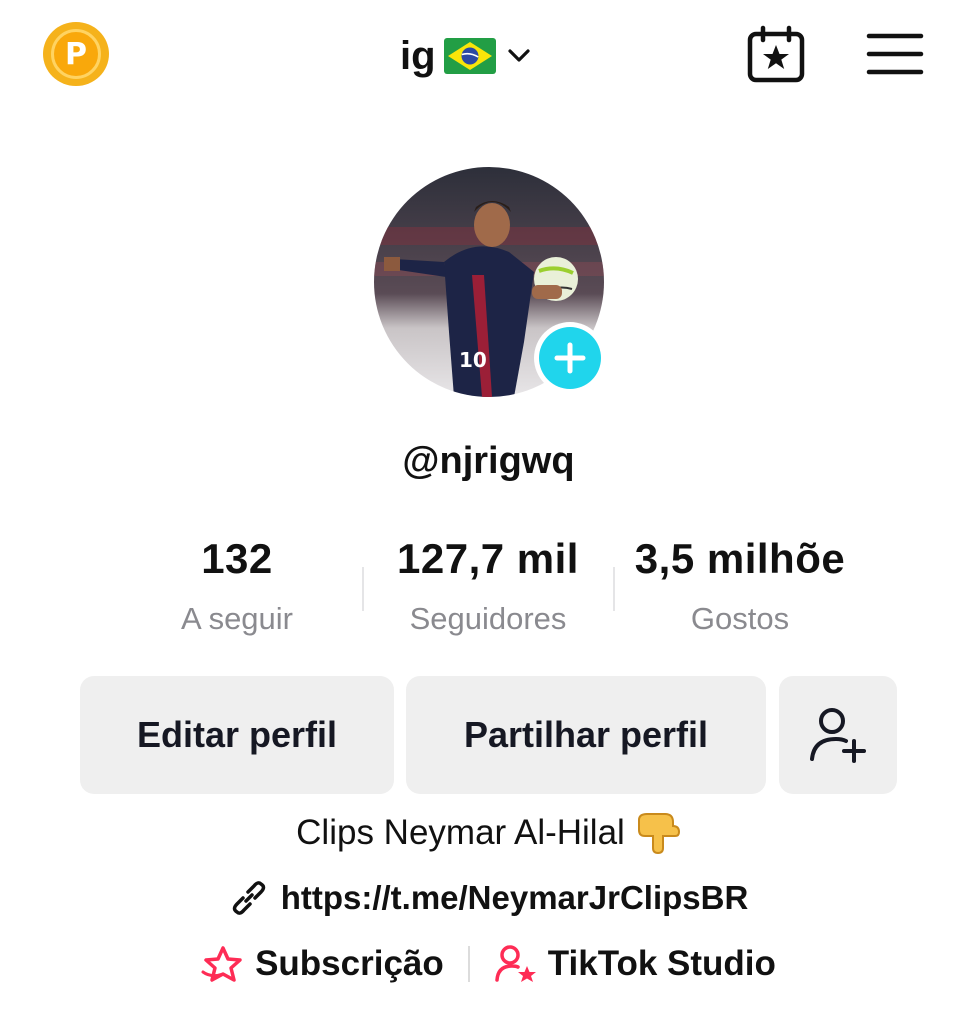 The height and width of the screenshot is (1024, 977). What do you see at coordinates (514, 897) in the screenshot?
I see `link-url: https://t.me/NeymarJrClipsBR` at bounding box center [514, 897].